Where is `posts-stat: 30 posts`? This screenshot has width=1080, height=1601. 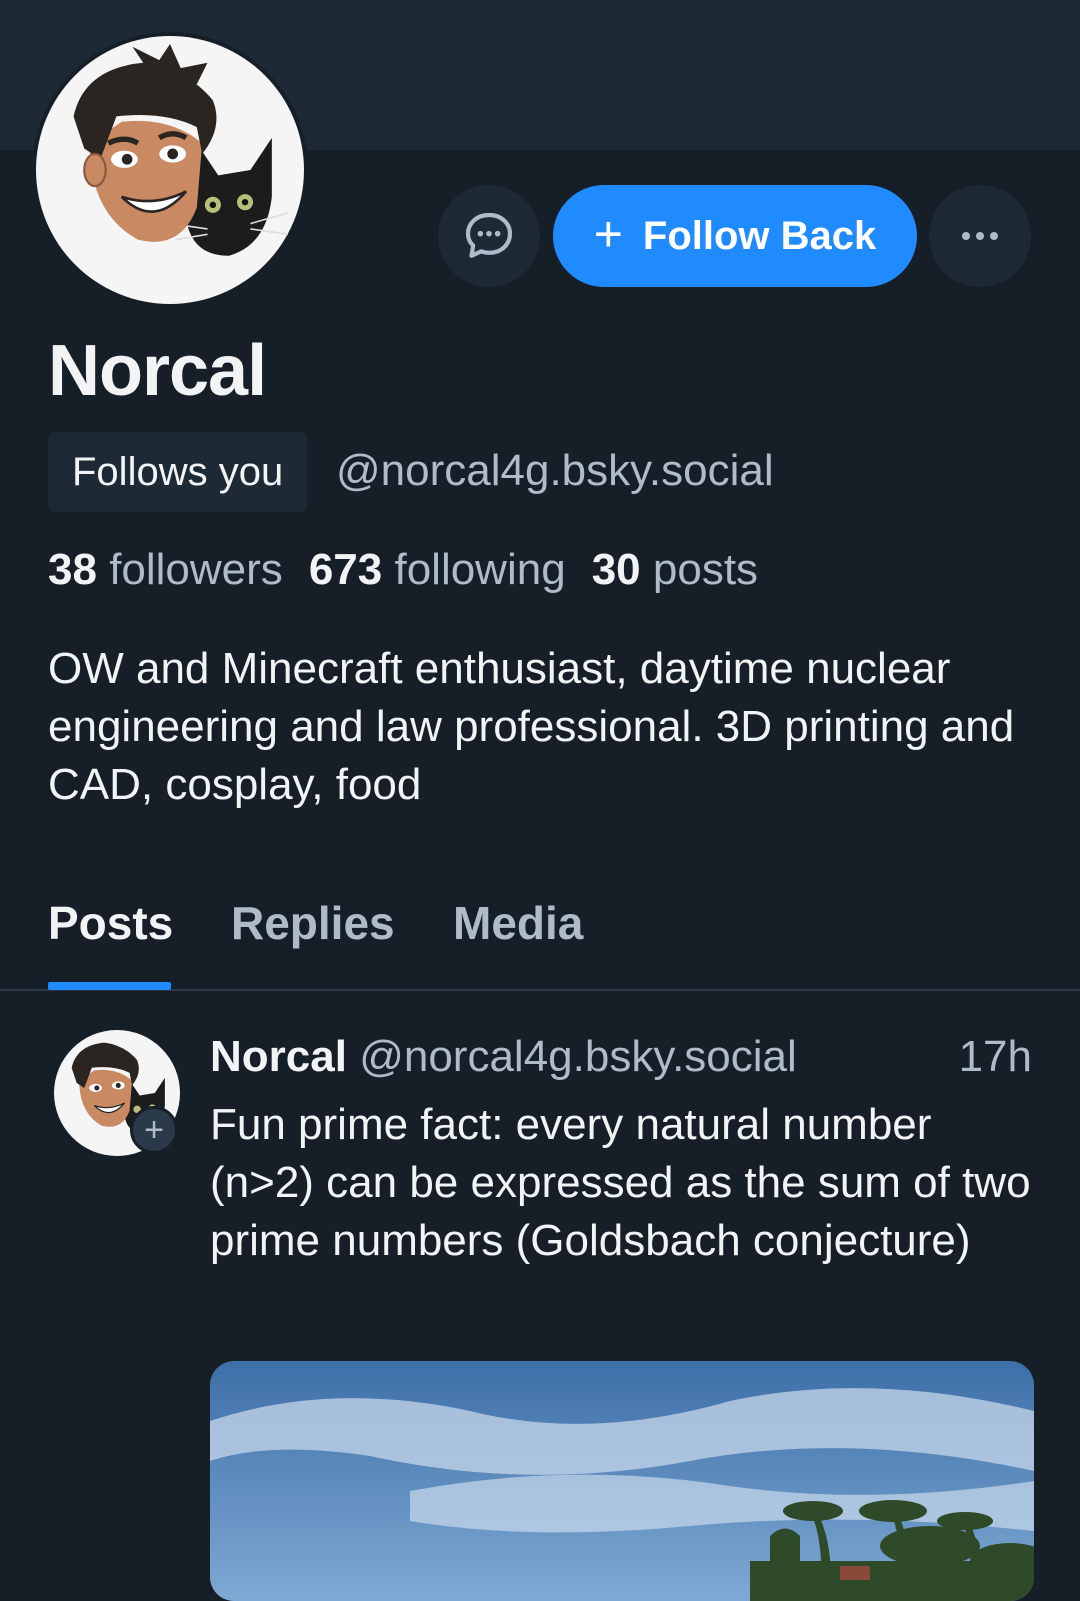 posts-stat: 30 posts is located at coordinates (675, 569).